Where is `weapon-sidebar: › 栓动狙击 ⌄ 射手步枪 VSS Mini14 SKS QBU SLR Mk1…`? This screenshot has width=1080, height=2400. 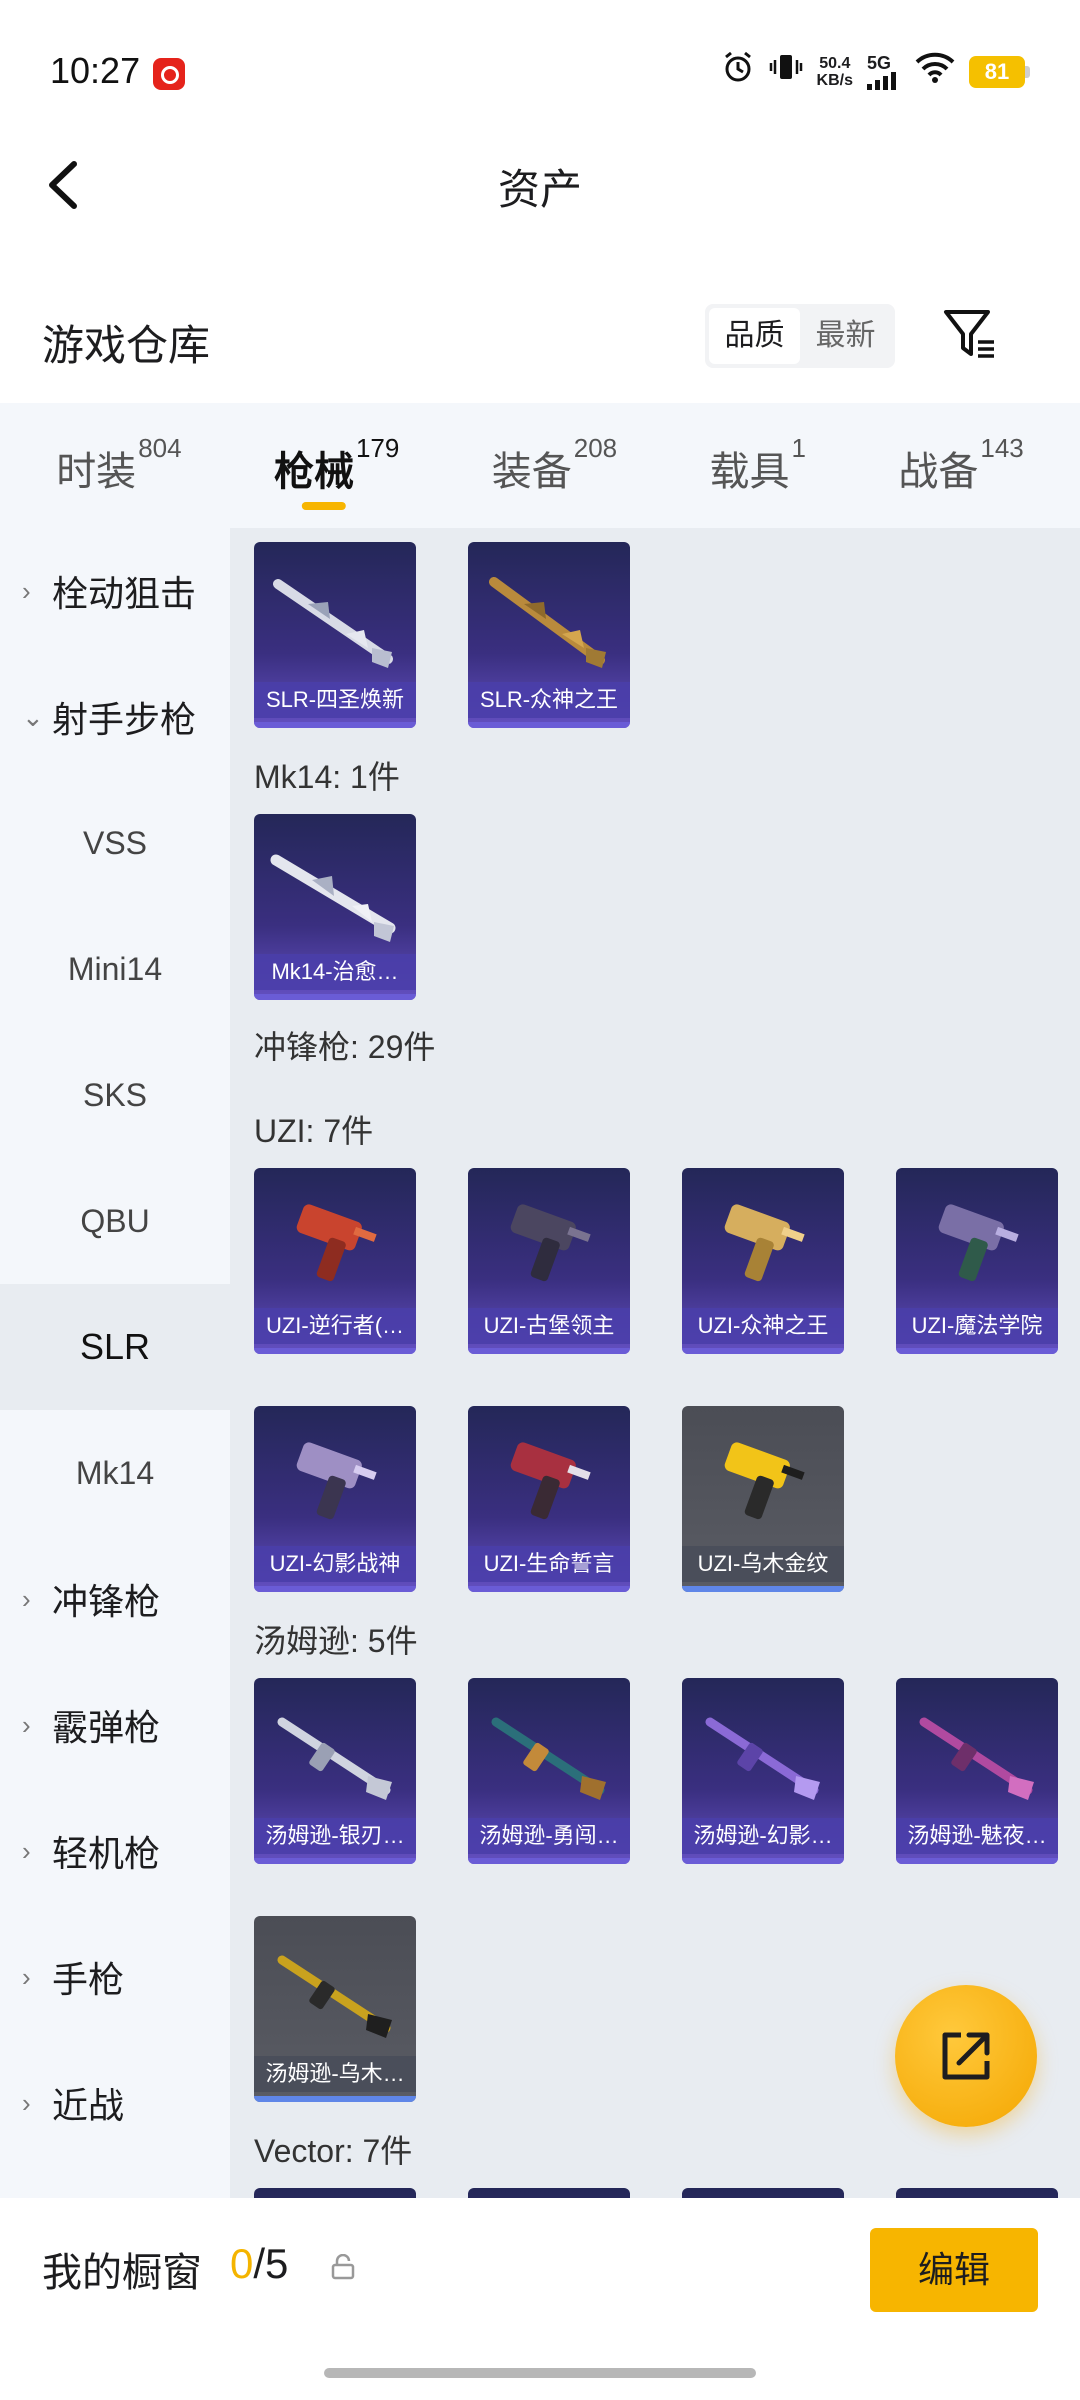
weapon-sidebar: › 栓动狙击 ⌄ 射手步枪 VSS Mini14 SKS QBU SLR Mk1… is located at coordinates (115, 1363).